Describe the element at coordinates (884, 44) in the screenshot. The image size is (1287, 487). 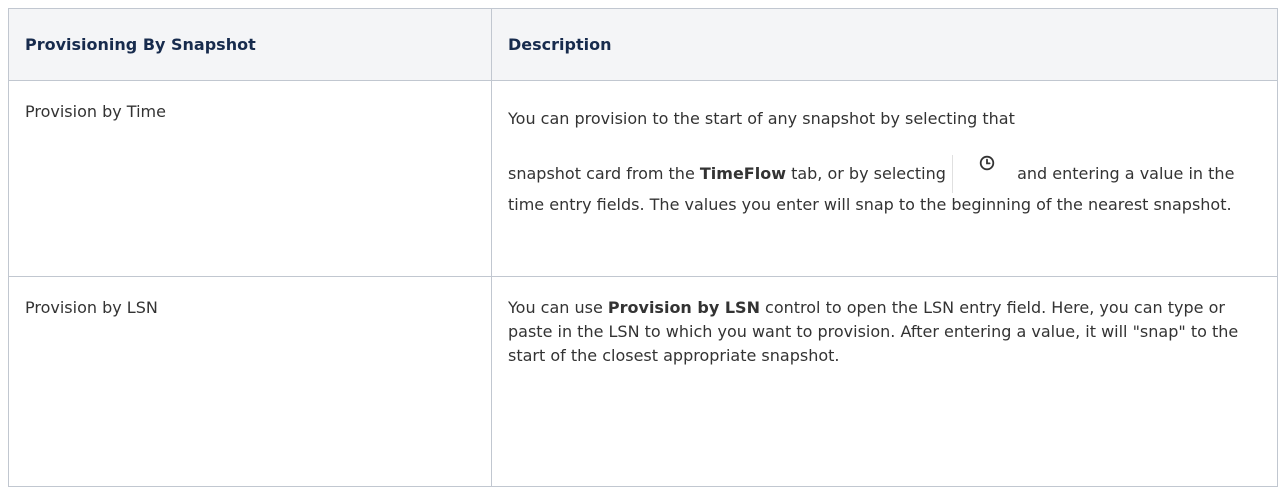
I see `header-description: Description` at that location.